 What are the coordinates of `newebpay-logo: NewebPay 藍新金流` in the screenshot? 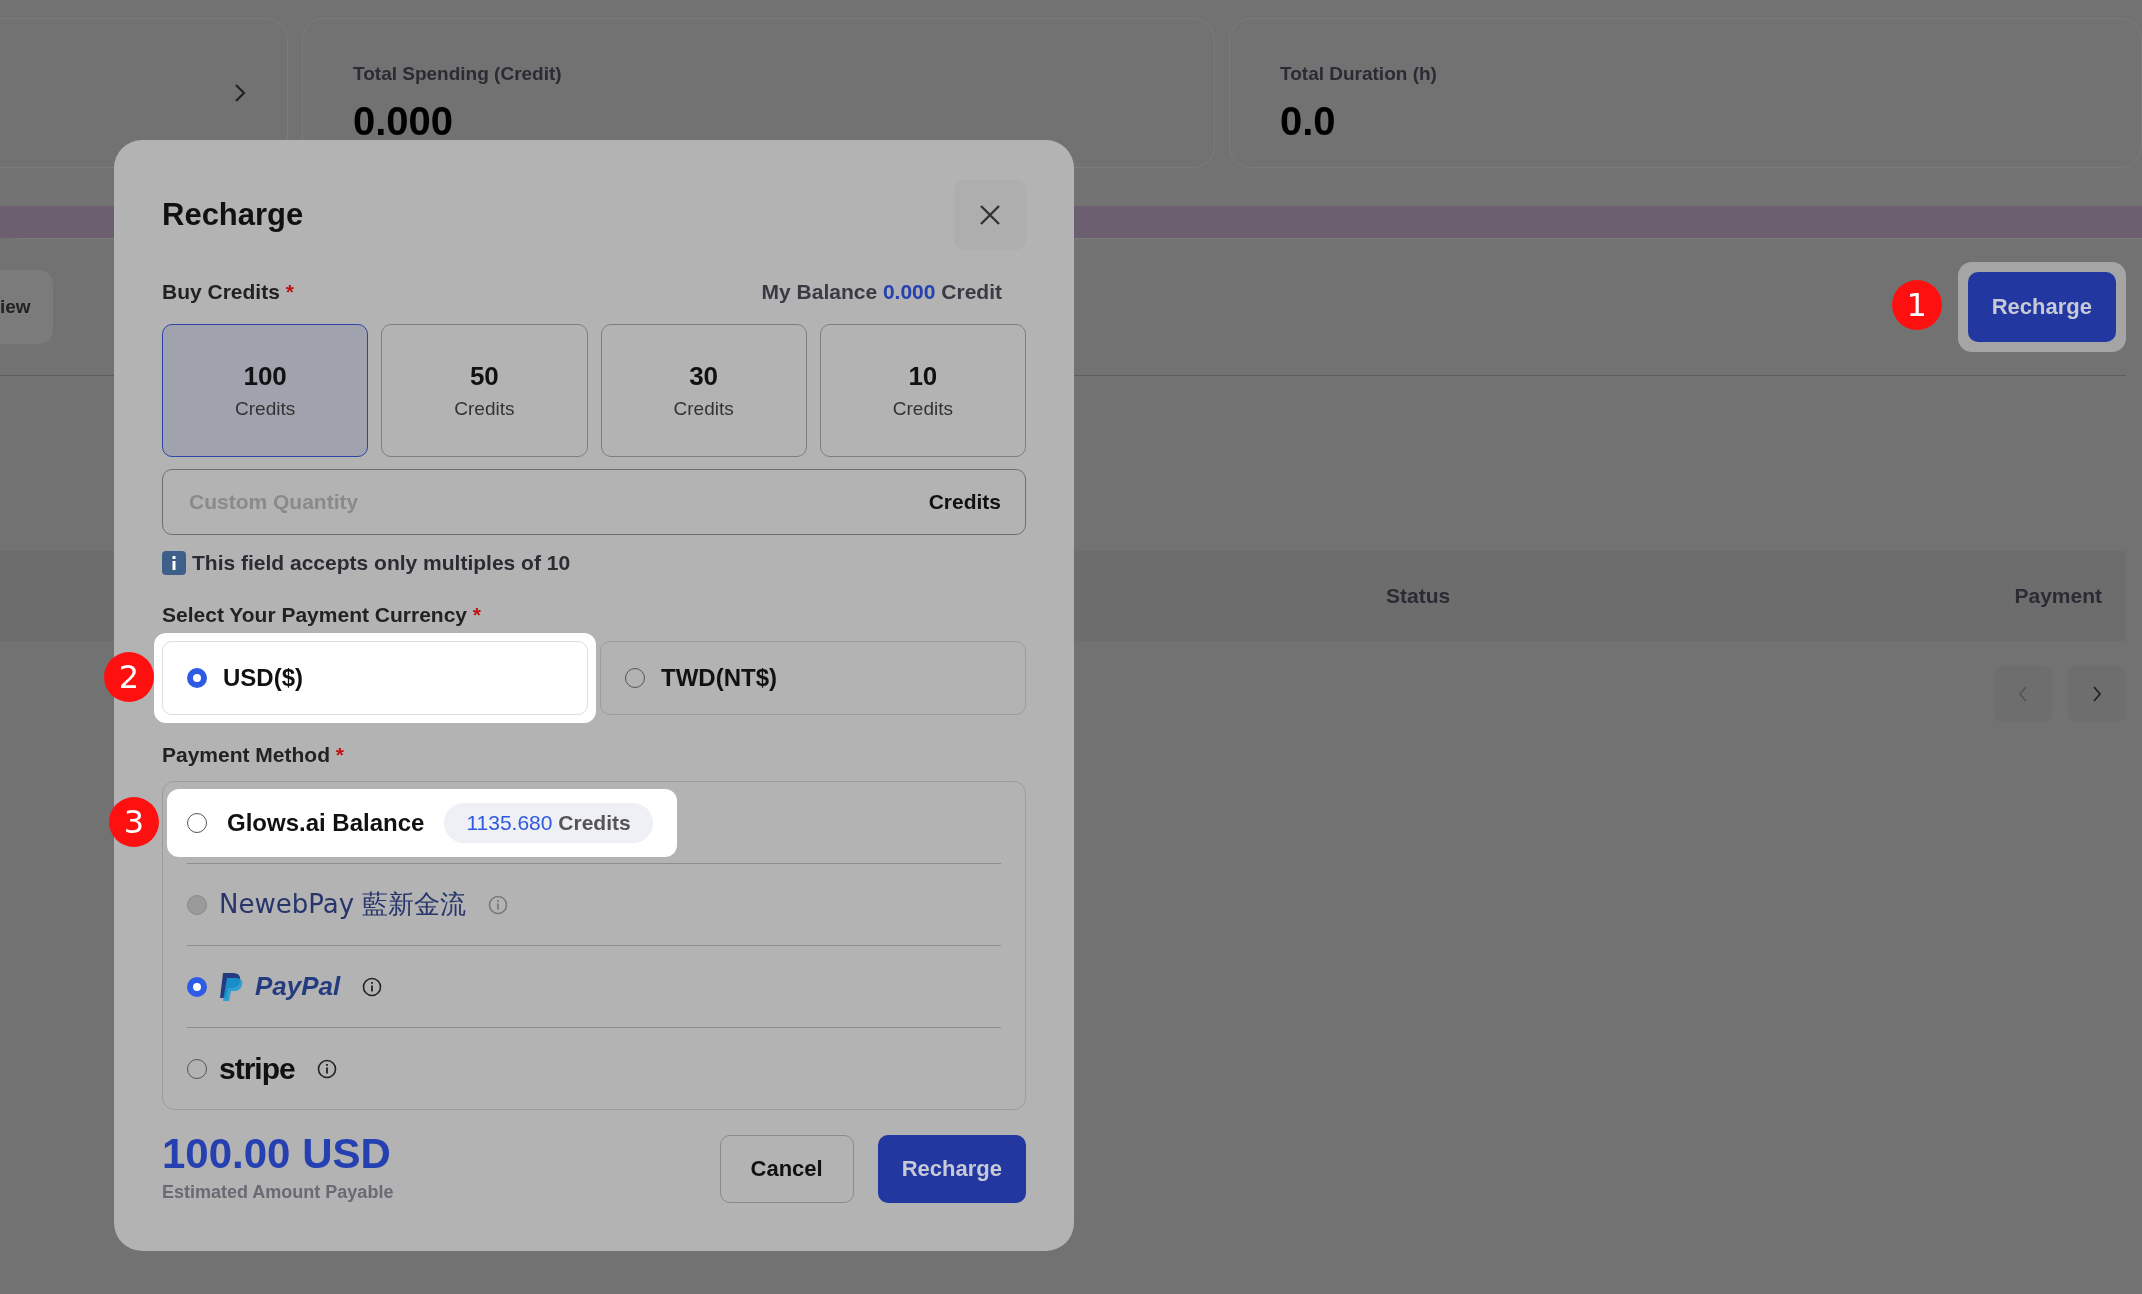 It's located at (343, 904).